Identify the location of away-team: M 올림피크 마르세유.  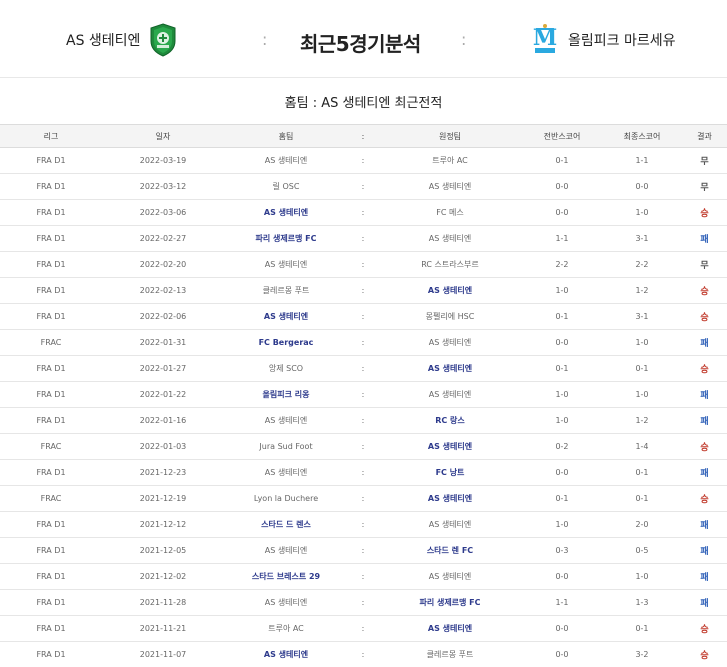
(603, 40).